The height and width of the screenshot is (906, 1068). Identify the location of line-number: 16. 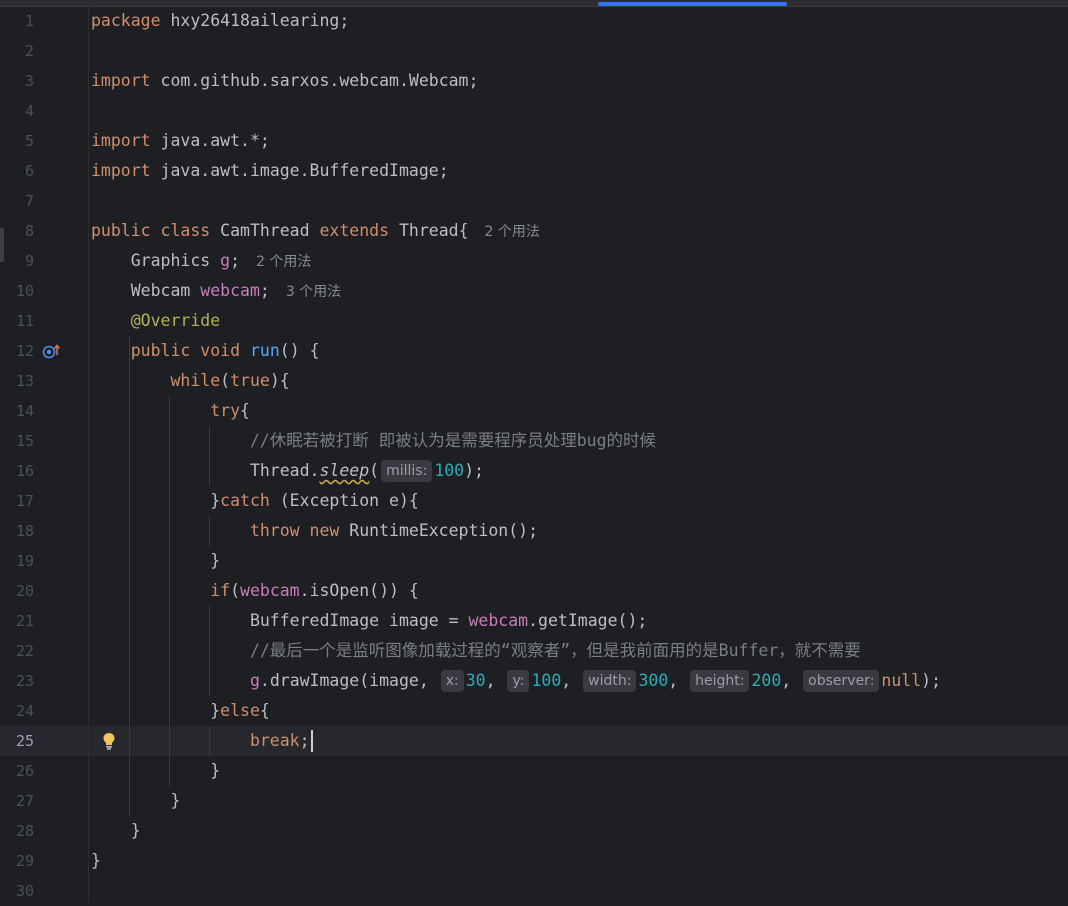
(17, 471).